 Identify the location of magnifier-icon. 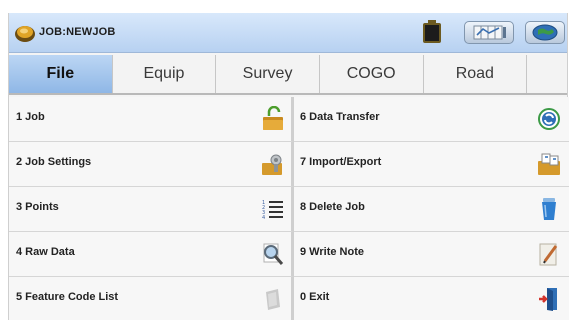
(273, 254).